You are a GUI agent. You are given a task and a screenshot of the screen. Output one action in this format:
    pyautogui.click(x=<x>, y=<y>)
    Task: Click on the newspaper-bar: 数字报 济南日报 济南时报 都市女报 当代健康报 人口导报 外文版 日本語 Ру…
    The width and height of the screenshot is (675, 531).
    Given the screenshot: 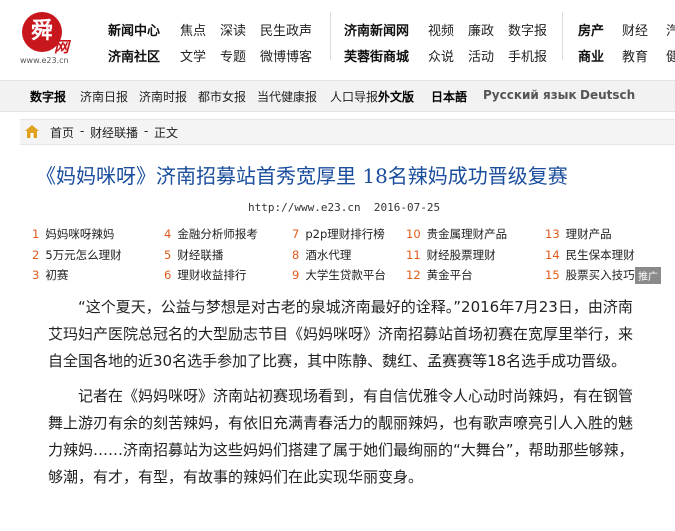 What is the action you would take?
    pyautogui.click(x=337, y=96)
    